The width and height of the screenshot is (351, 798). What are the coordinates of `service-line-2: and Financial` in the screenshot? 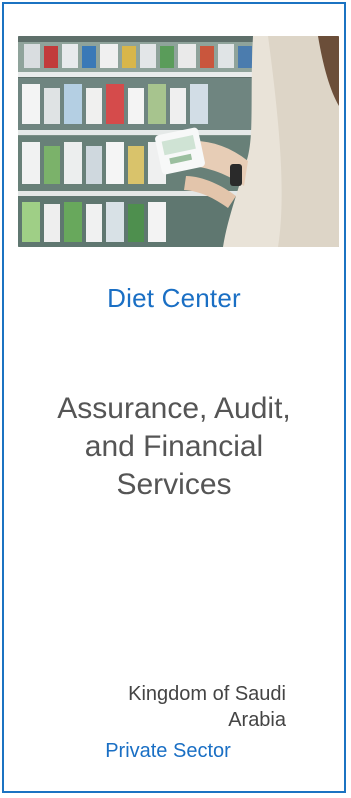 It's located at (174, 446).